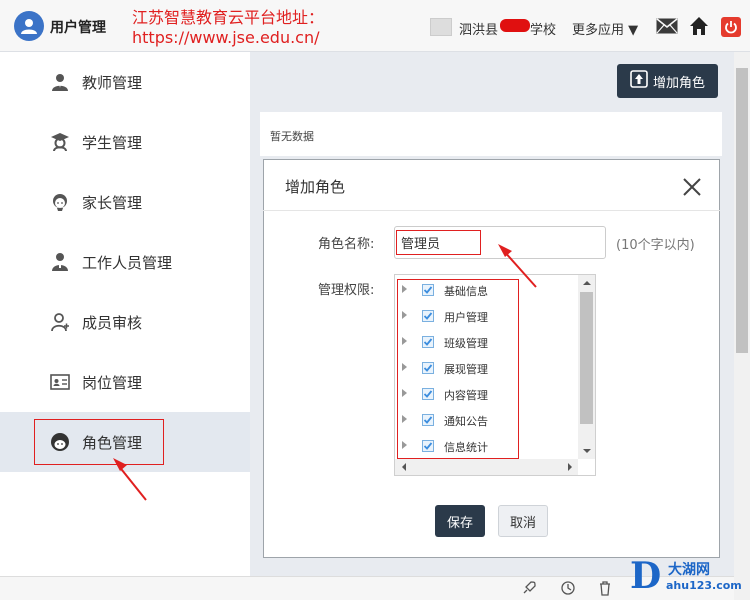  I want to click on status-bar, so click(367, 588).